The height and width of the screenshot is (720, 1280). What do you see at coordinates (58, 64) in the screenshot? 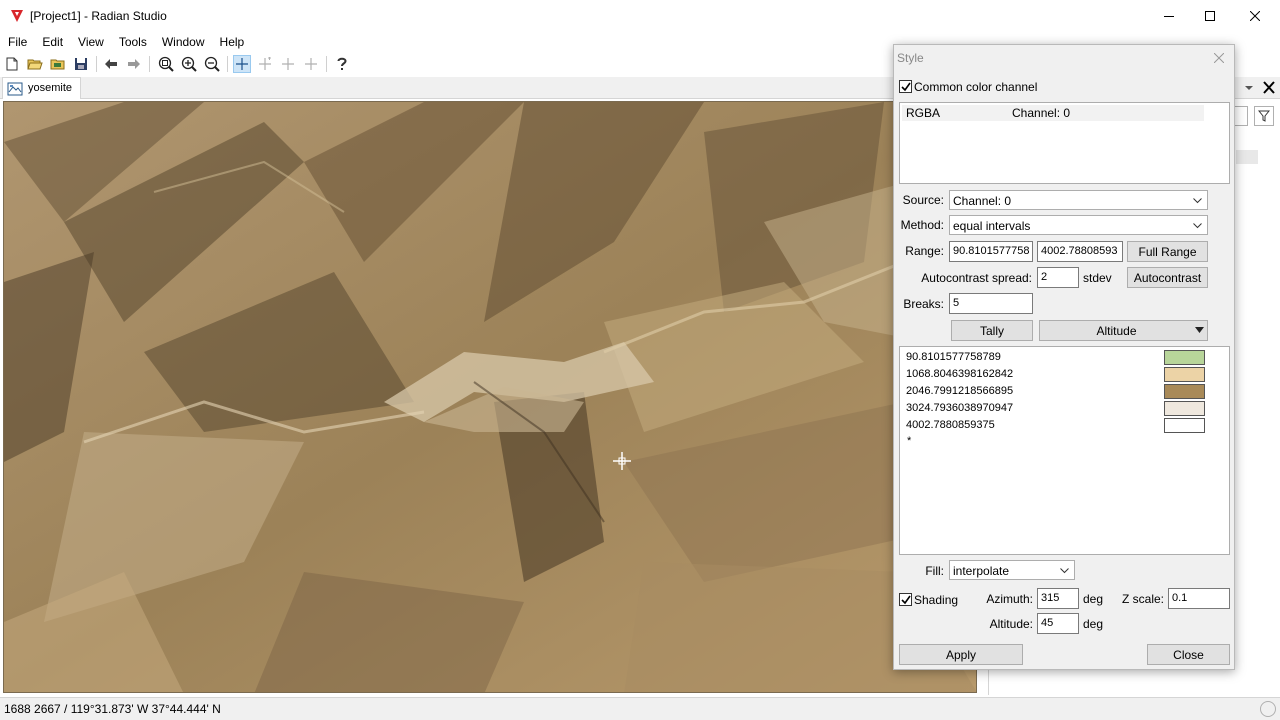
I see `open-project-button` at bounding box center [58, 64].